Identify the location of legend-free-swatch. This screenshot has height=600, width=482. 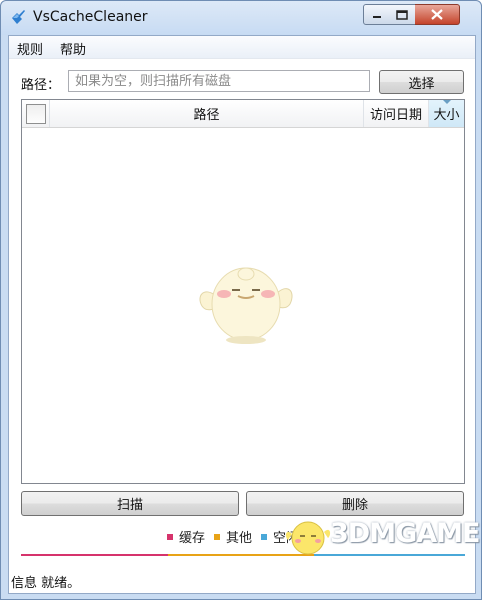
(264, 536).